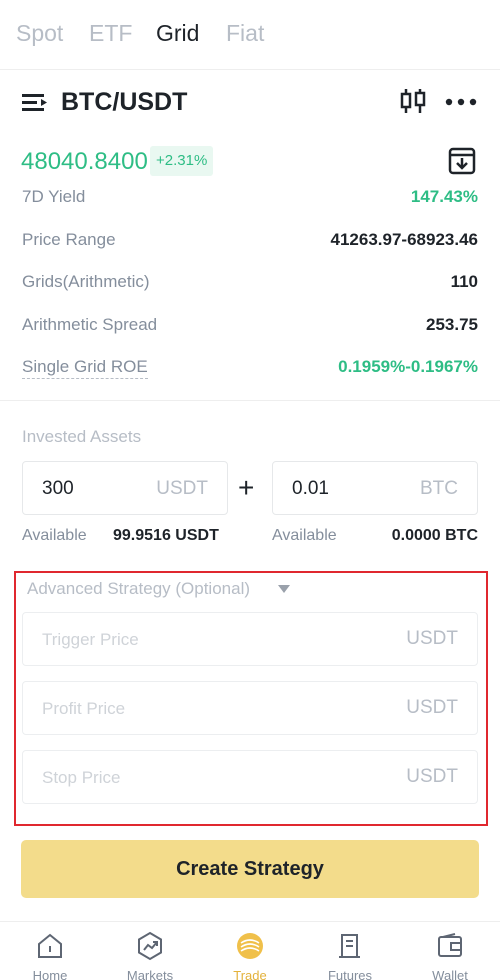 The height and width of the screenshot is (980, 500). What do you see at coordinates (86, 281) in the screenshot?
I see `stat-label: Grids(Arithmetic)` at bounding box center [86, 281].